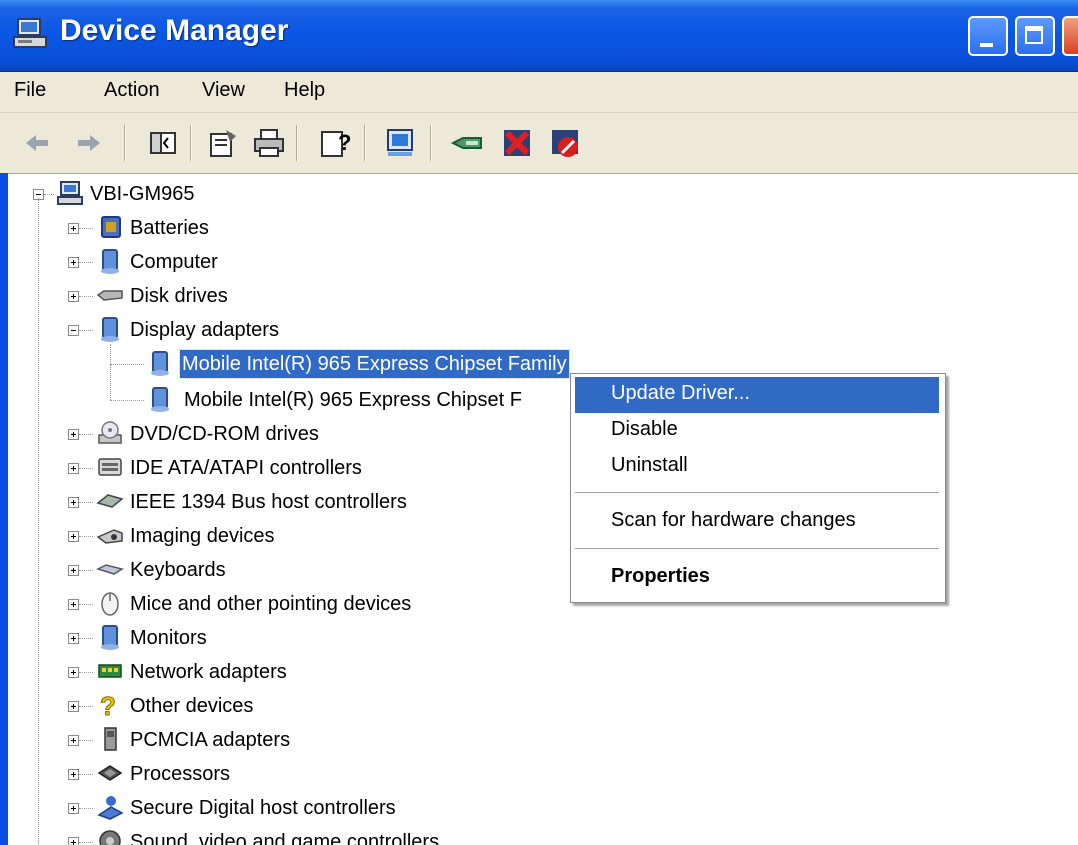  What do you see at coordinates (293, 398) in the screenshot?
I see `tree-node-display-adapter-2: Mobile Intel(R) 965 Express Chipset F` at bounding box center [293, 398].